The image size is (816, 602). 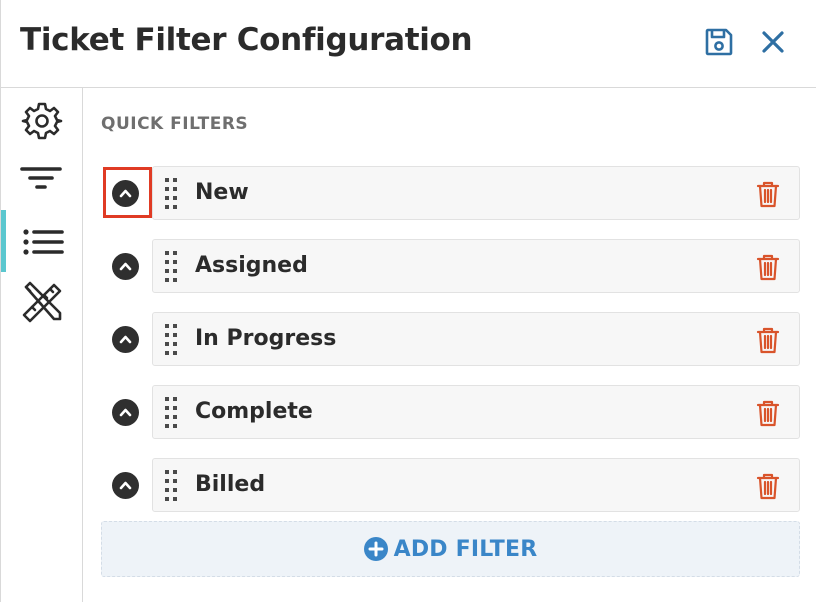 I want to click on filter-label: New, so click(x=222, y=192).